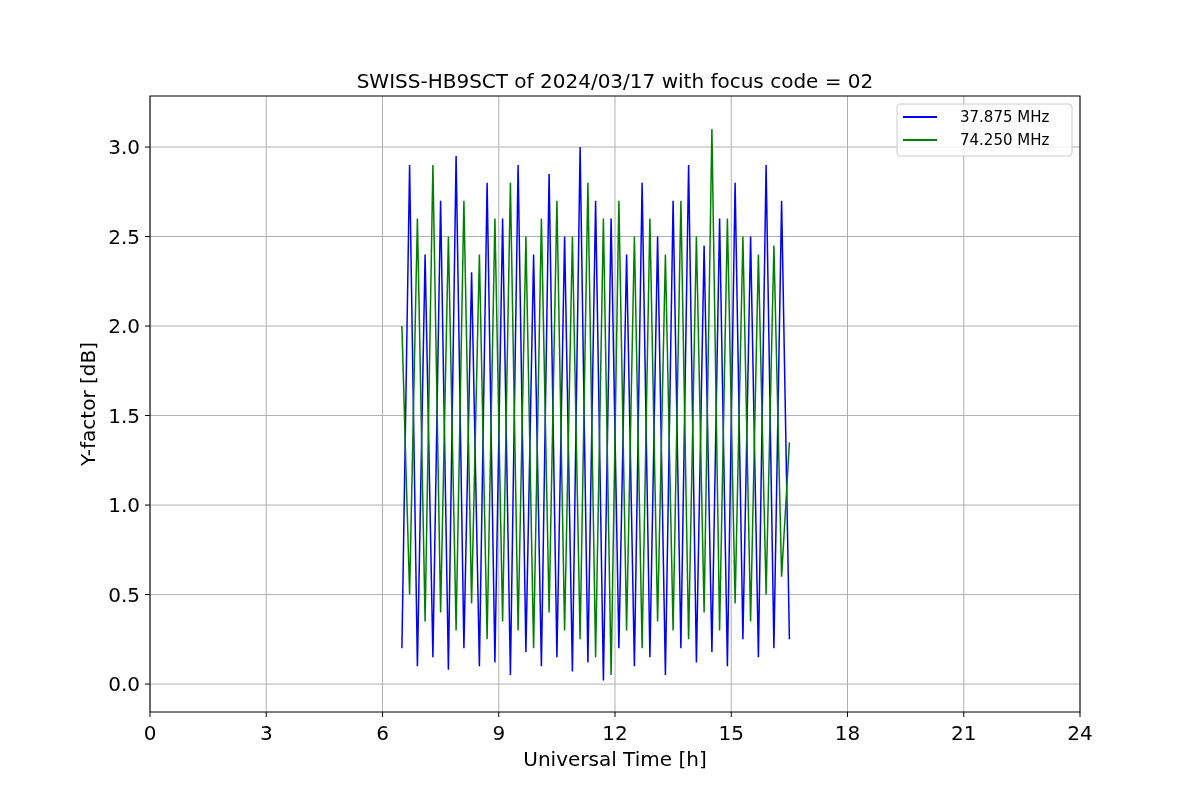 This screenshot has height=800, width=1200. What do you see at coordinates (731, 733) in the screenshot?
I see `x-tick-label: 15` at bounding box center [731, 733].